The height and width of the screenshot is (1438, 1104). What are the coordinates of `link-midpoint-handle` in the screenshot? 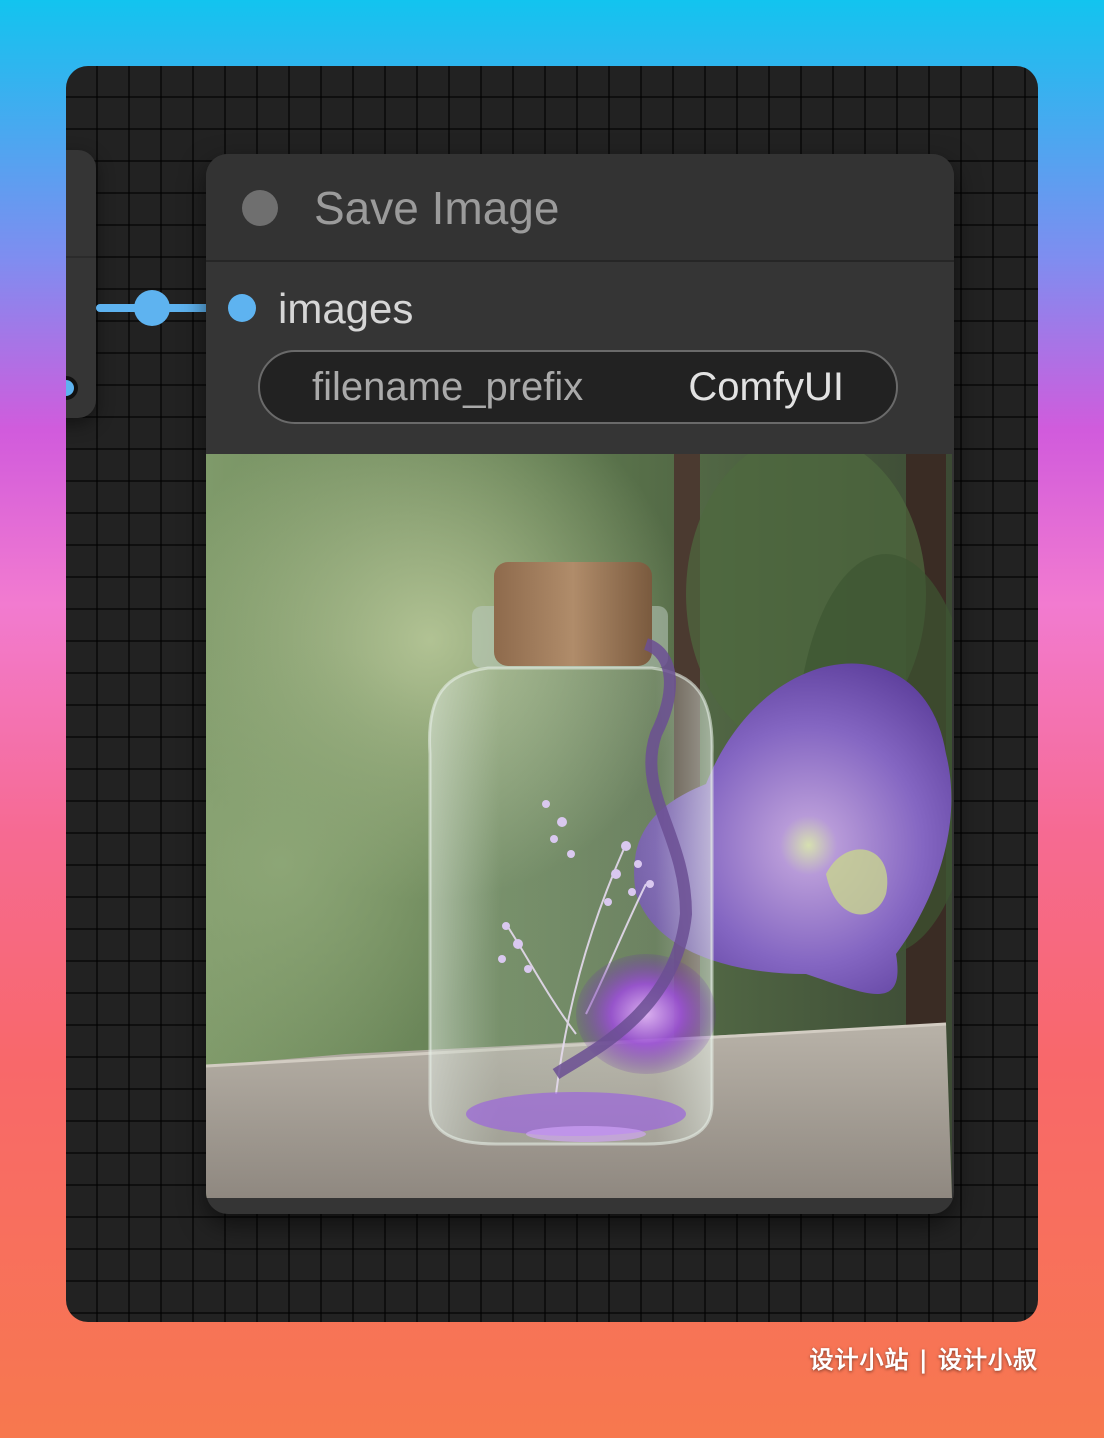 It's located at (152, 308).